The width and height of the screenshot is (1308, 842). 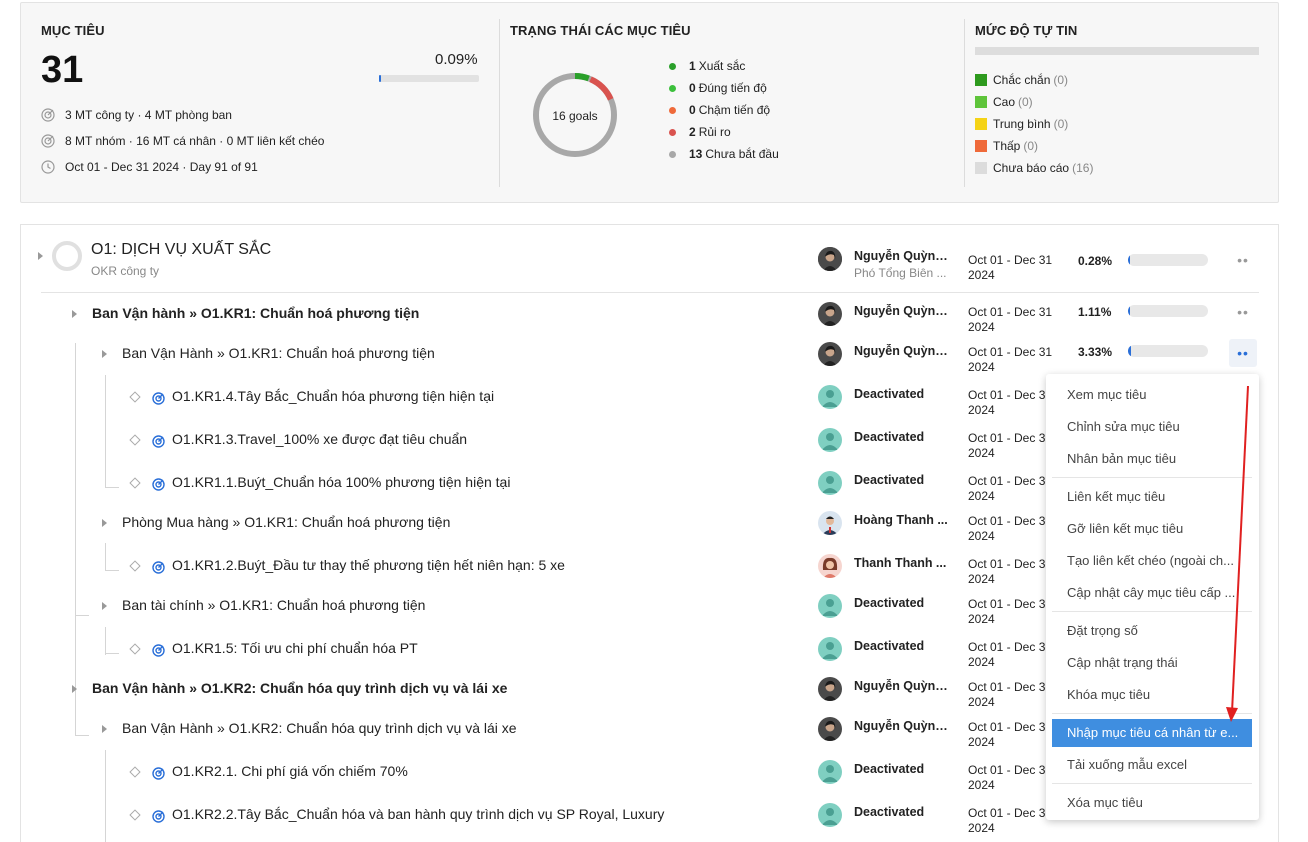 I want to click on objectives-count: 31, so click(x=62, y=70).